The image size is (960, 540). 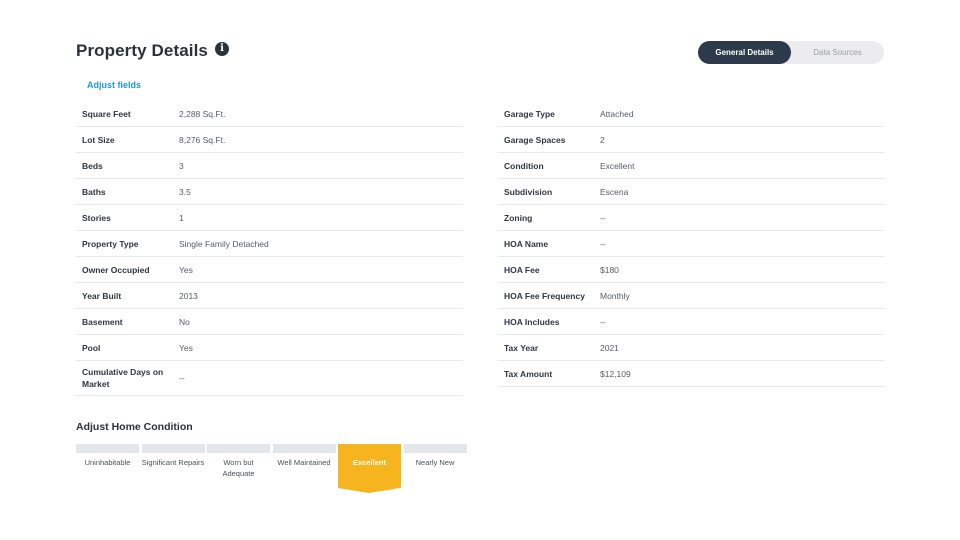 I want to click on detail-value: 2,288 Sq.Ft., so click(x=202, y=113).